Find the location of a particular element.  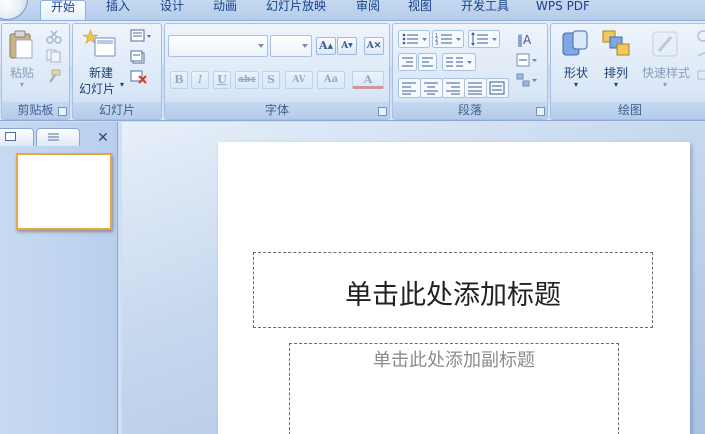

tab-slide-show: 幻灯片放映 is located at coordinates (296, 10).